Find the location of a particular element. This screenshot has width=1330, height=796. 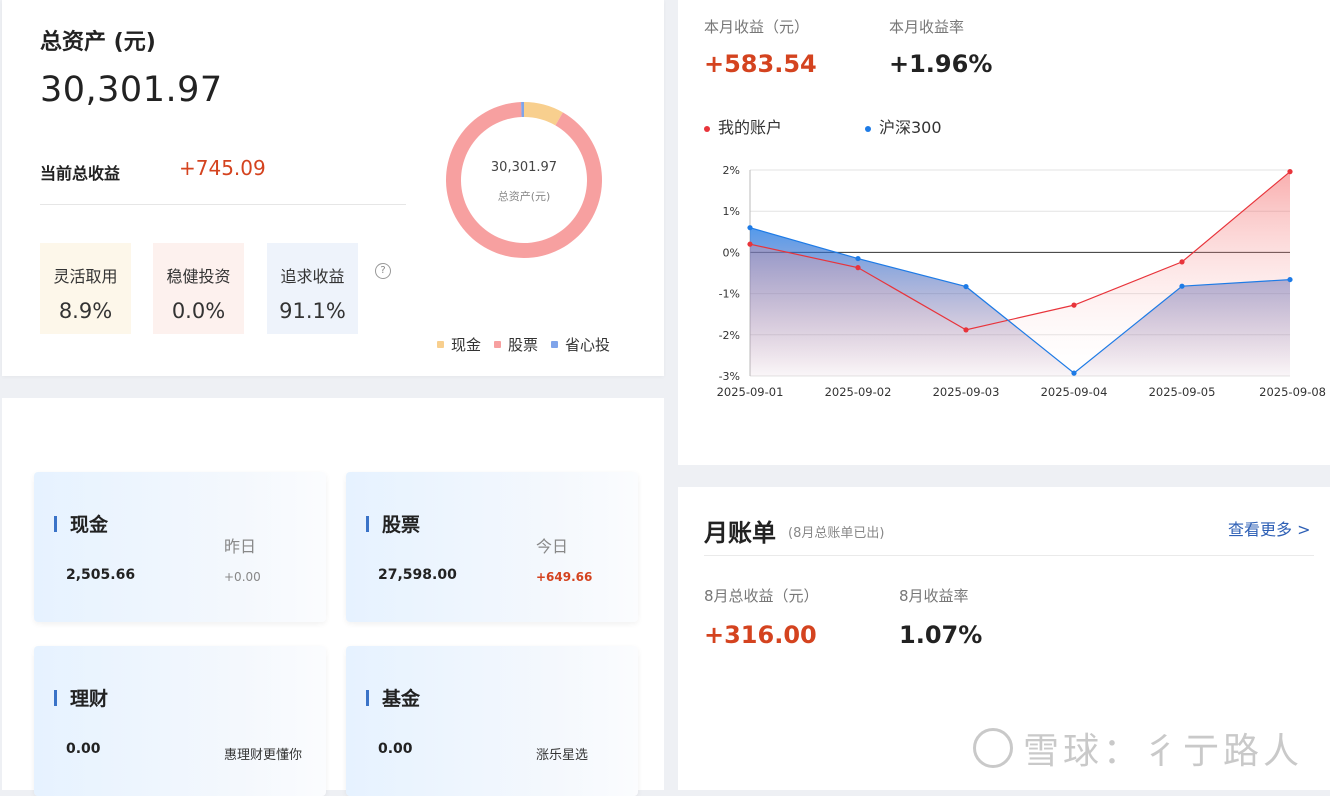

x-tick-label: 2025-09-08 is located at coordinates (1292, 392).